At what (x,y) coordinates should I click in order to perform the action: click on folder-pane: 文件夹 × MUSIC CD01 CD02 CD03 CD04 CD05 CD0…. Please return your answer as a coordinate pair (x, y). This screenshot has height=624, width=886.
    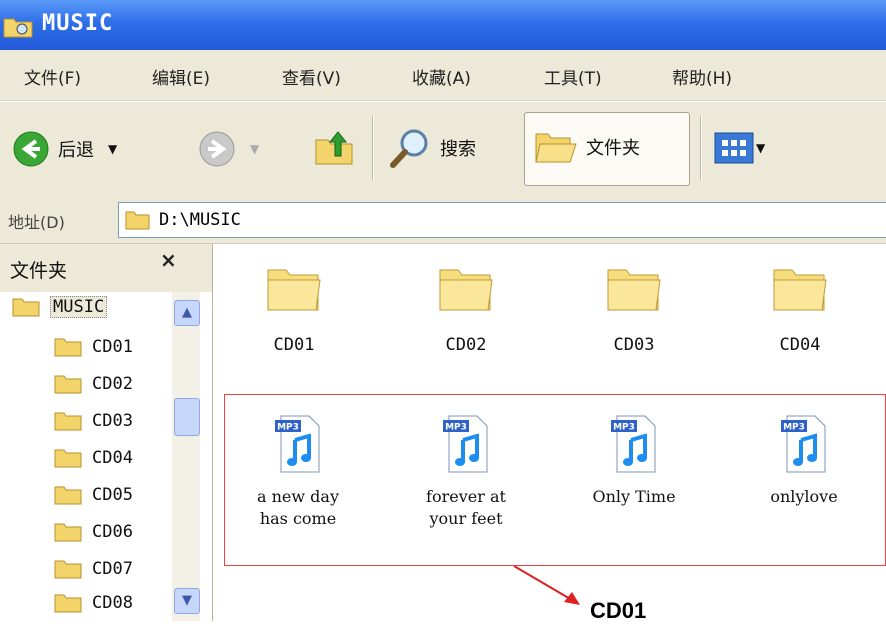
    Looking at the image, I should click on (106, 432).